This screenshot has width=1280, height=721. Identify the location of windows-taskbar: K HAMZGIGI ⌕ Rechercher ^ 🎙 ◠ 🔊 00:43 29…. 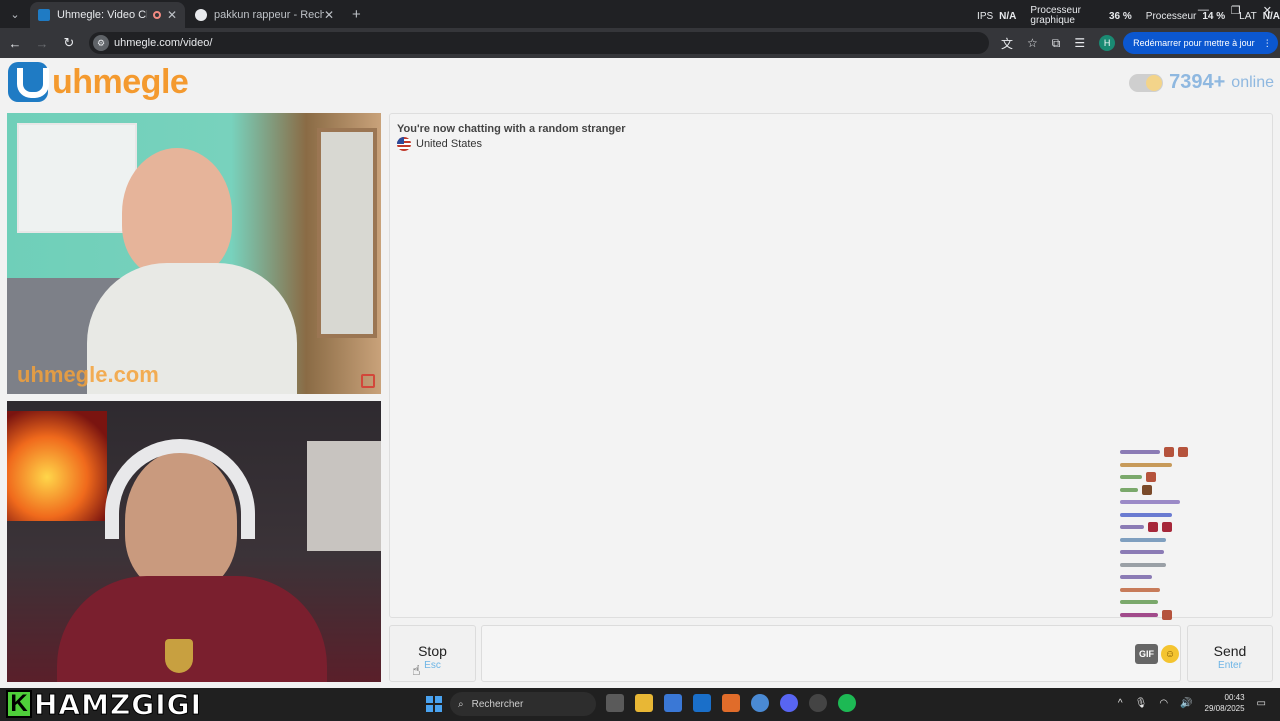
(640, 704).